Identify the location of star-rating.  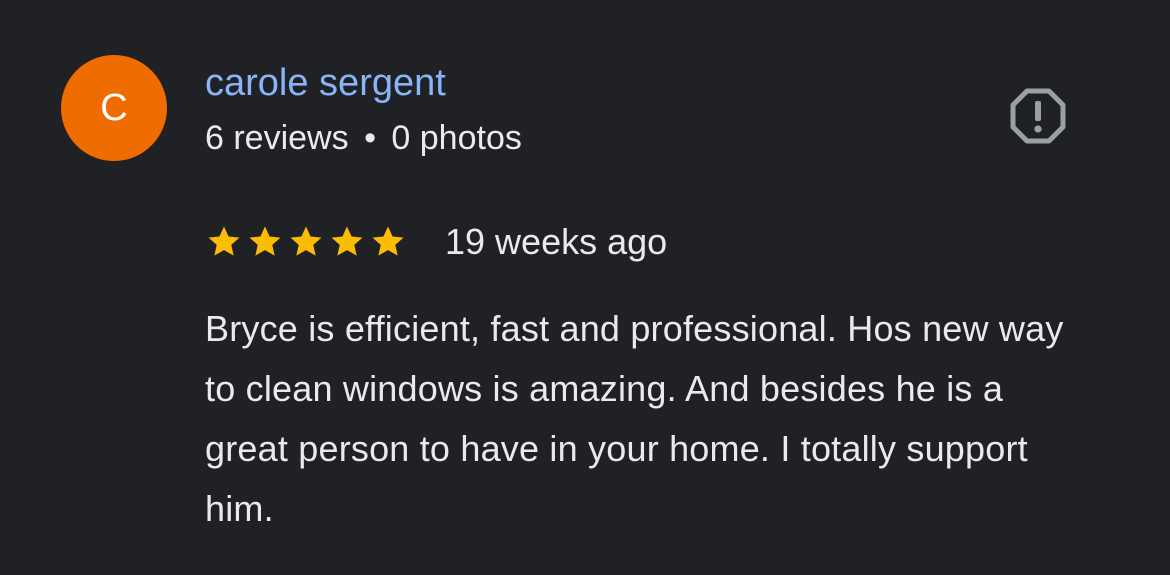
(306, 242).